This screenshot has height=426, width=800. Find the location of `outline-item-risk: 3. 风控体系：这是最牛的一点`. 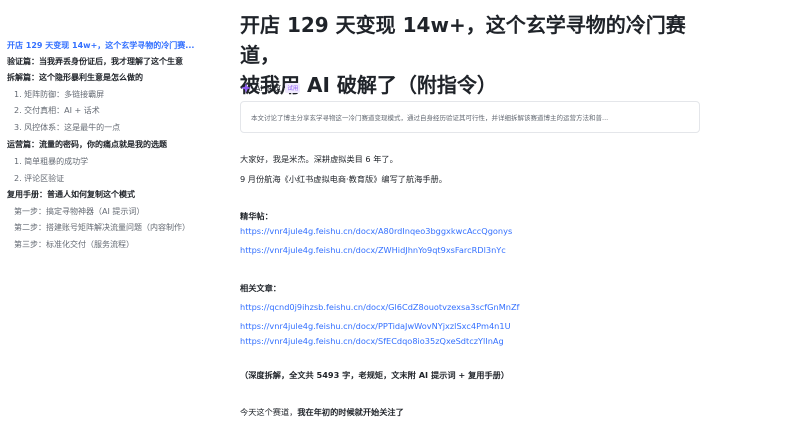

outline-item-risk: 3. 风控体系：这是最牛的一点 is located at coordinates (67, 127).